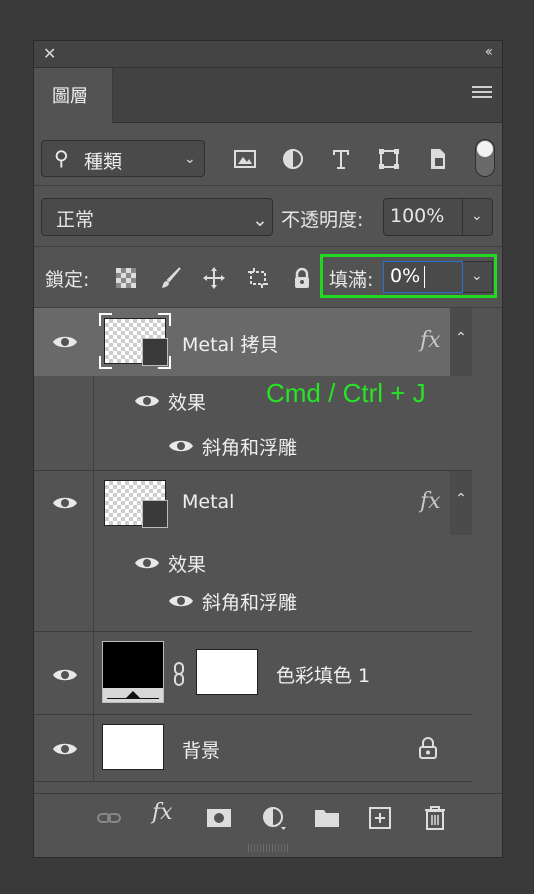  What do you see at coordinates (485, 158) in the screenshot?
I see `filter-toggle` at bounding box center [485, 158].